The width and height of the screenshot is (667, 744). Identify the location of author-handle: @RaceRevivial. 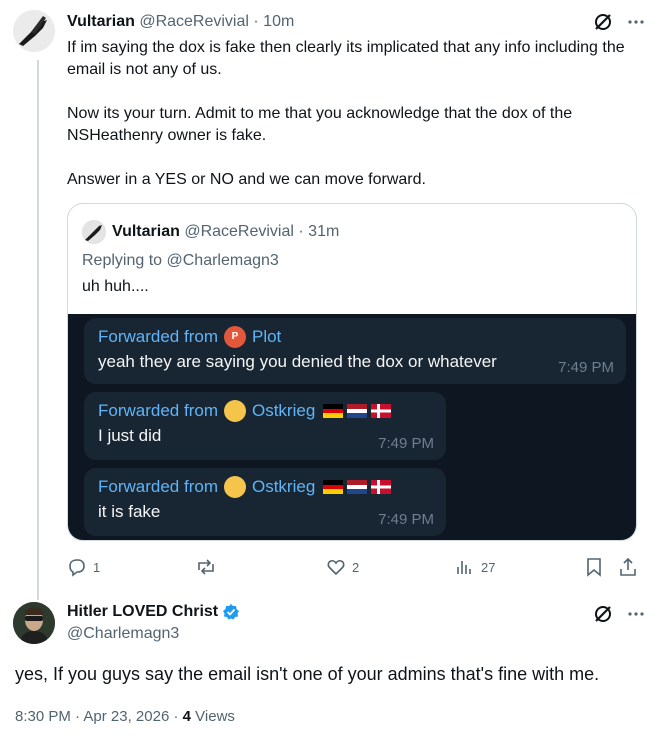
(194, 21).